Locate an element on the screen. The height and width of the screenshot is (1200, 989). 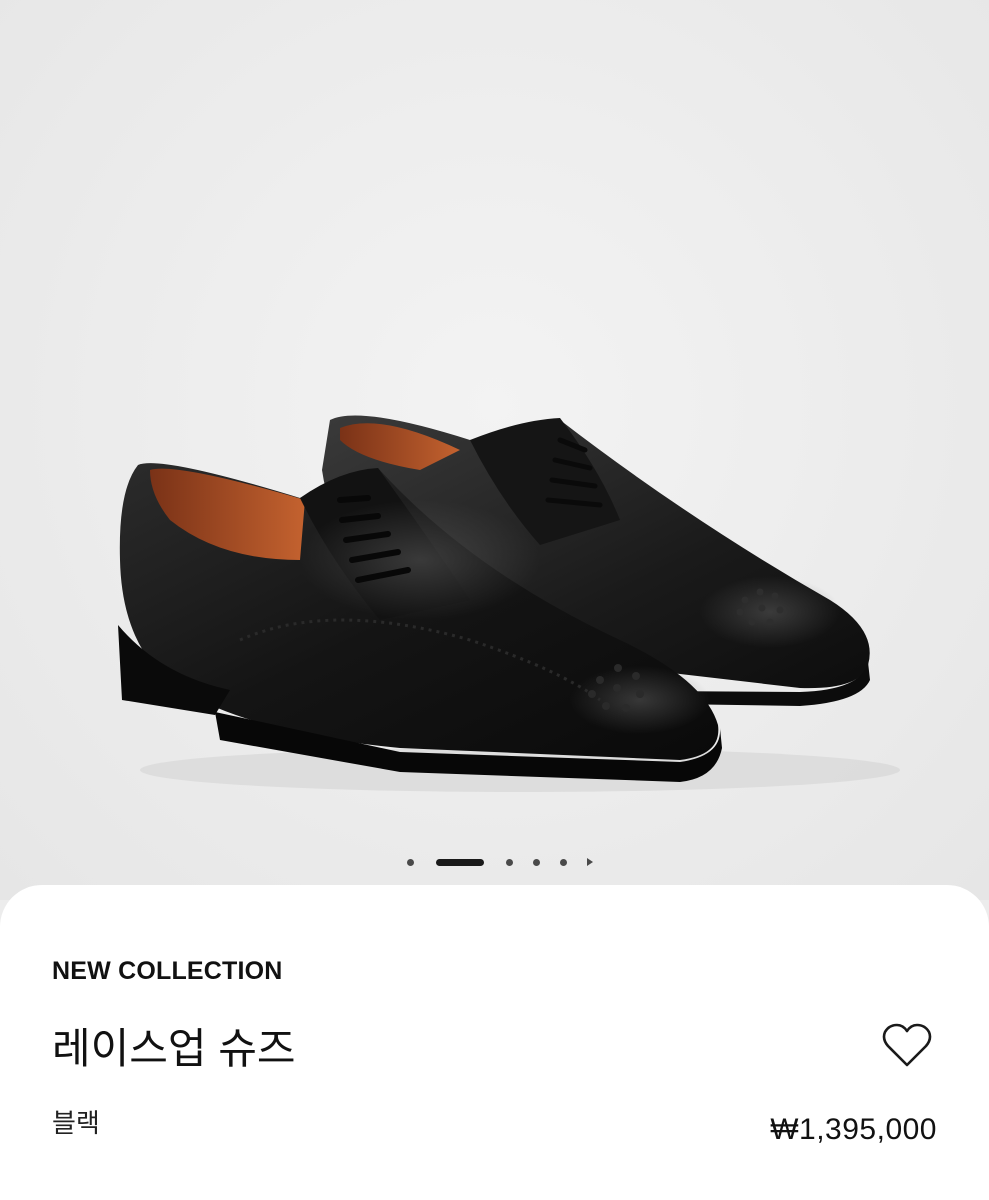
product-name: 레이스업 슈즈 is located at coordinates (174, 1048).